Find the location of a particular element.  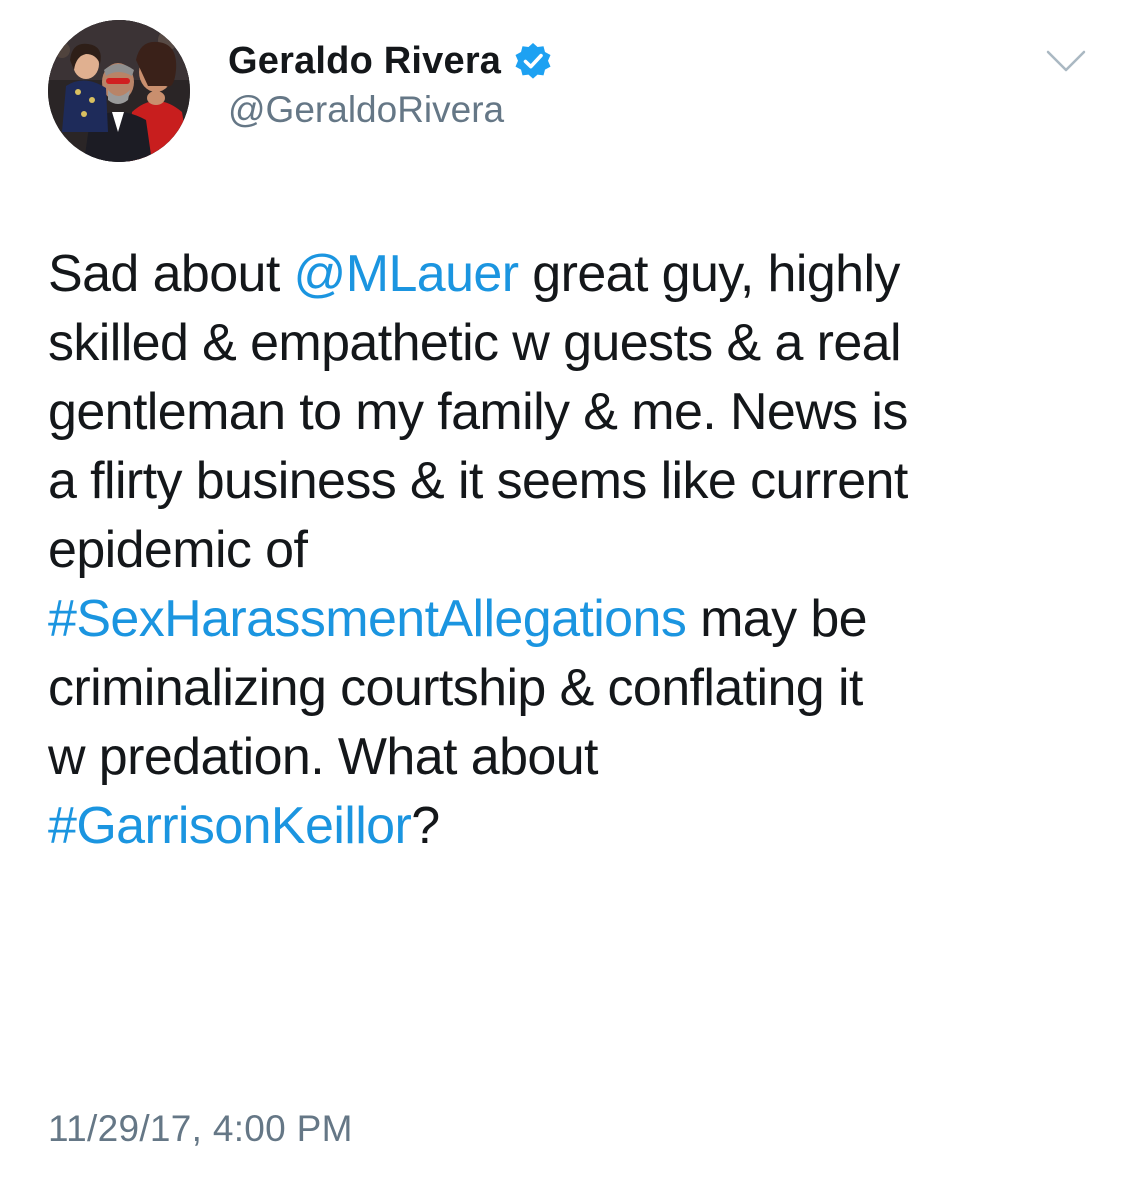

tweet-text-line: w predation. What about is located at coordinates (568, 757).